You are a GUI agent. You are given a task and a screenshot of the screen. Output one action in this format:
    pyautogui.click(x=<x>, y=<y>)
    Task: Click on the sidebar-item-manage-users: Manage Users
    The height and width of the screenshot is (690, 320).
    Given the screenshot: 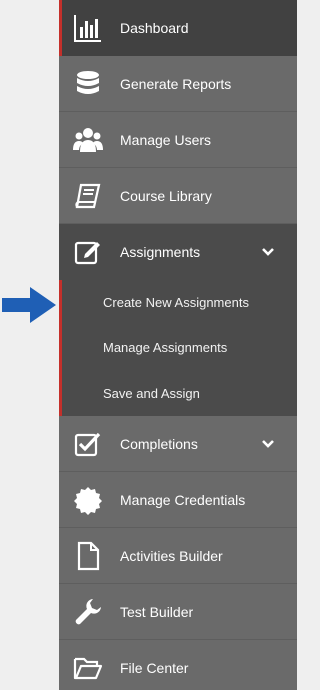 What is the action you would take?
    pyautogui.click(x=178, y=140)
    